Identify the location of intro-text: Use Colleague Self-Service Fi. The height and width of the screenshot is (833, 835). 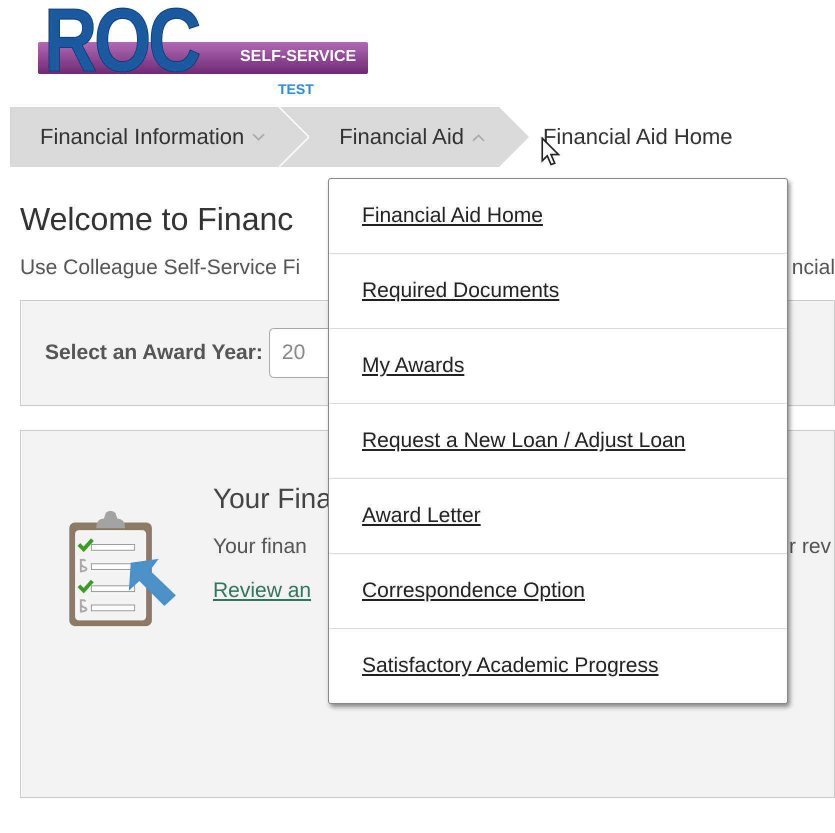
(160, 268).